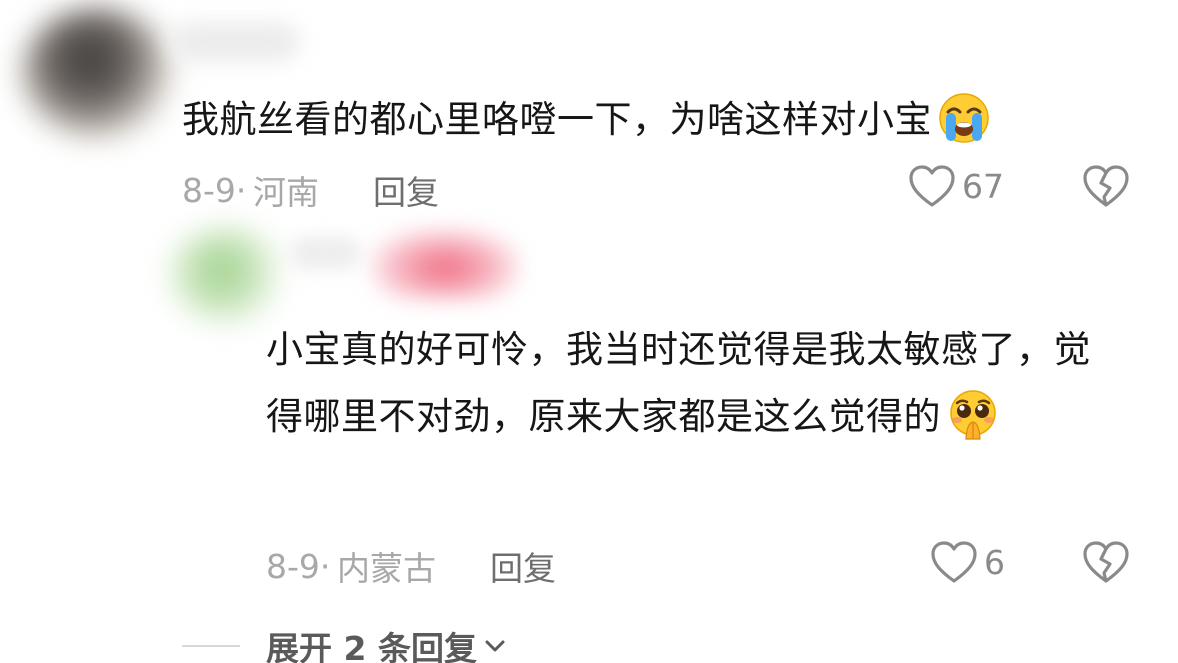  Describe the element at coordinates (973, 414) in the screenshot. I see `pleading-face-emoji` at that location.